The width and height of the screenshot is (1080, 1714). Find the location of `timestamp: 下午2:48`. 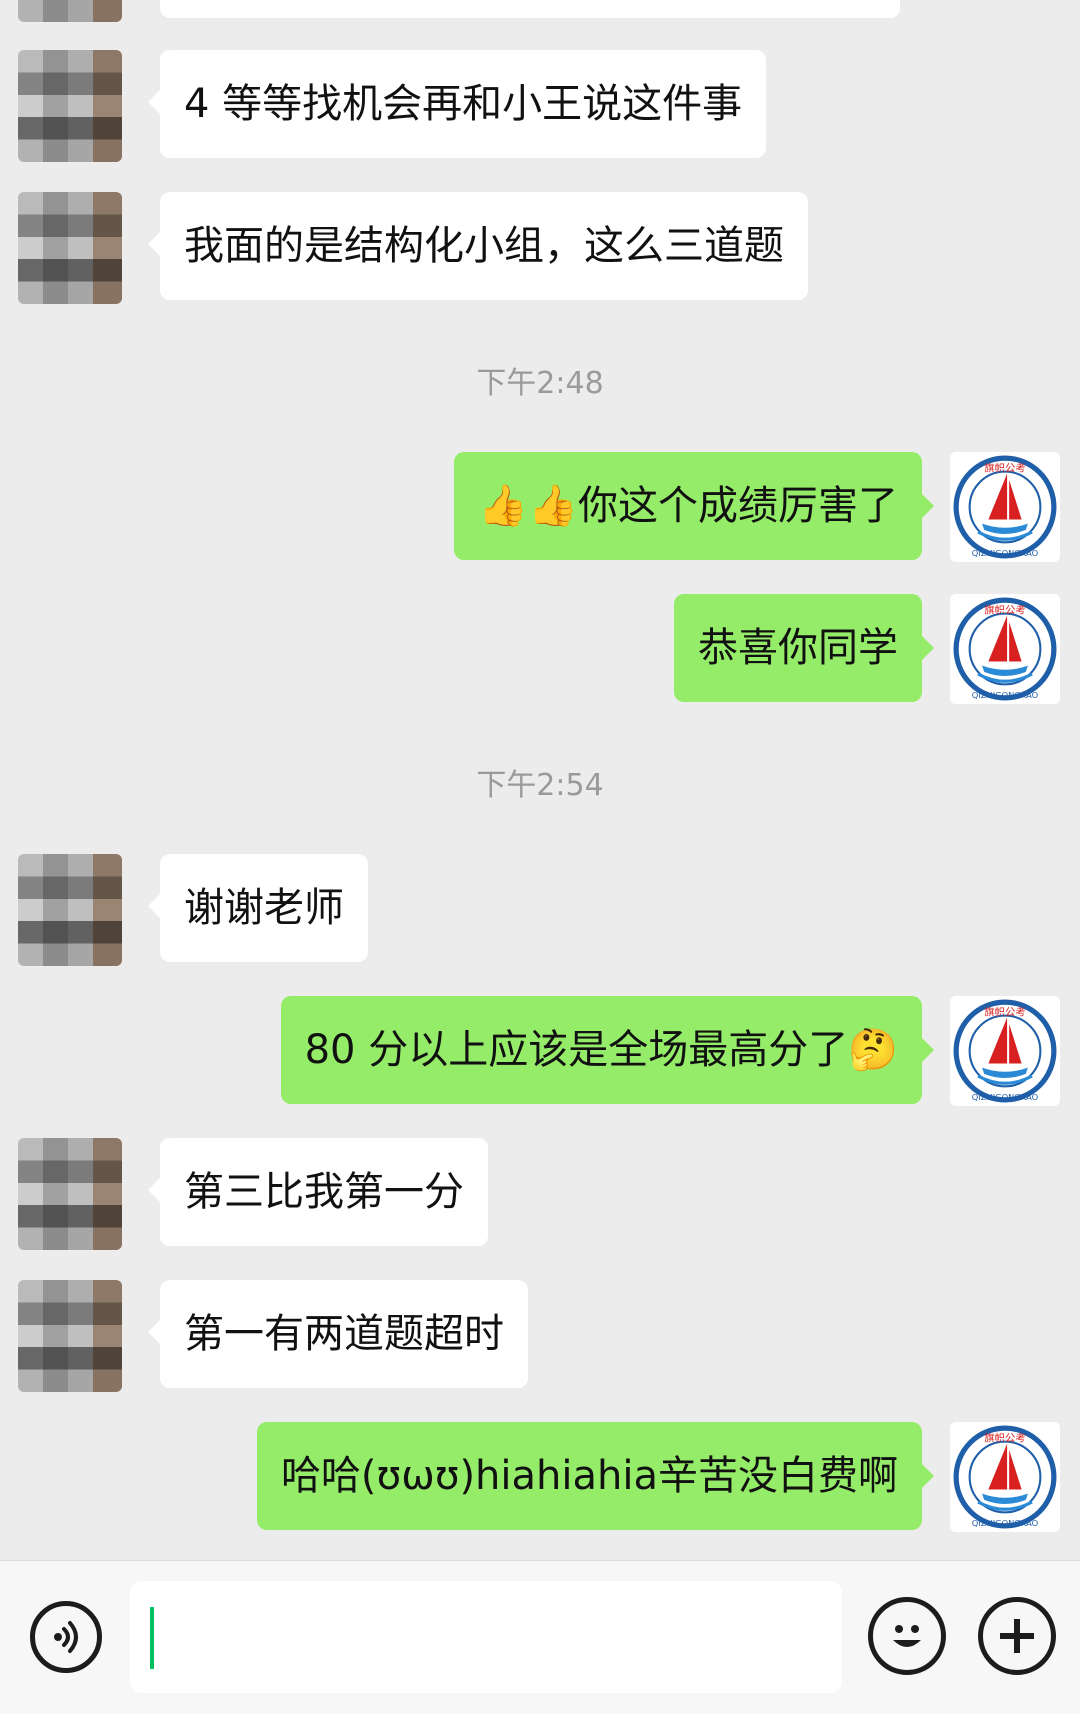

timestamp: 下午2:48 is located at coordinates (540, 383).